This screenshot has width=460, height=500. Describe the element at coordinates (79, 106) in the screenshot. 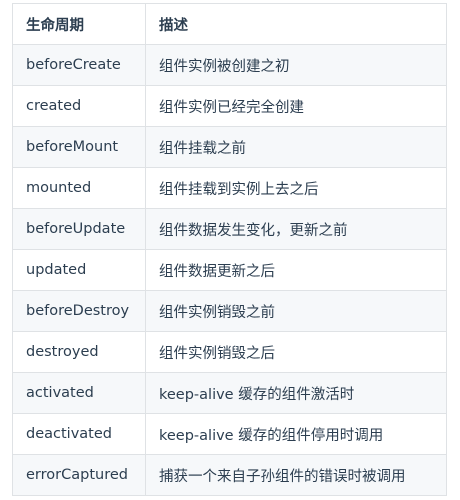

I see `lifecycle-hook-cell: created` at that location.